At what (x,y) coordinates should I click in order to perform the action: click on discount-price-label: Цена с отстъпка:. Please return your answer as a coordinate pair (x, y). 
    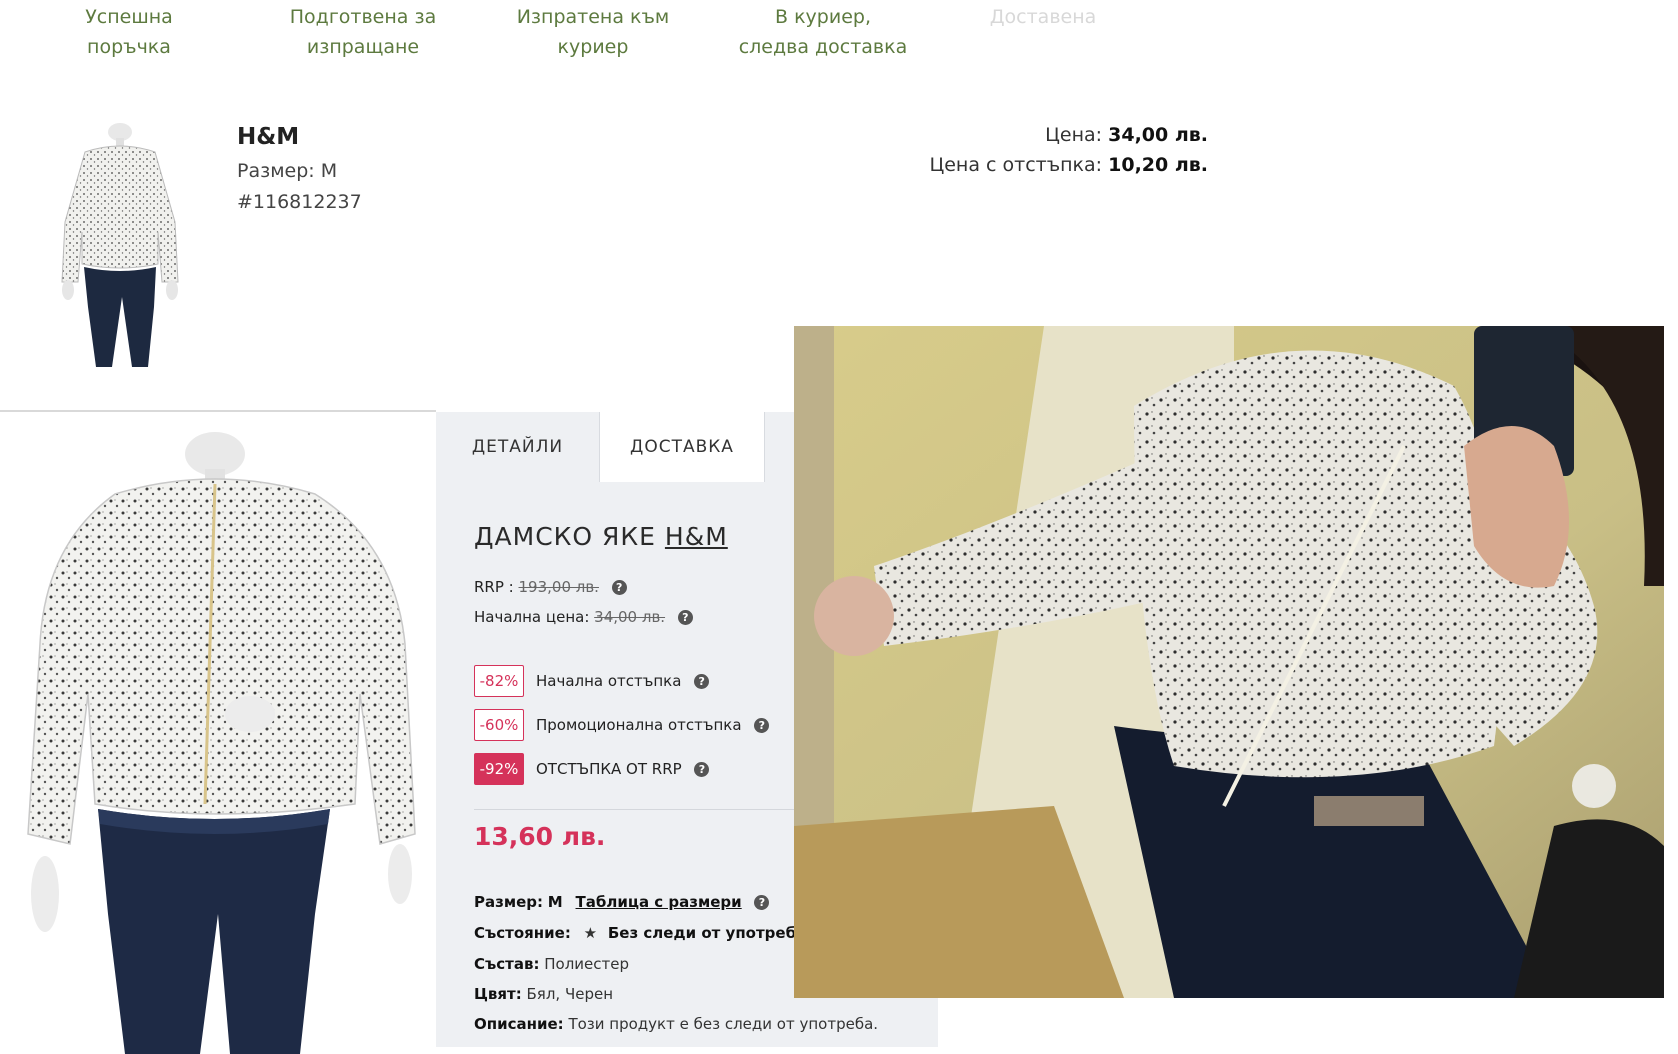
    Looking at the image, I should click on (1016, 165).